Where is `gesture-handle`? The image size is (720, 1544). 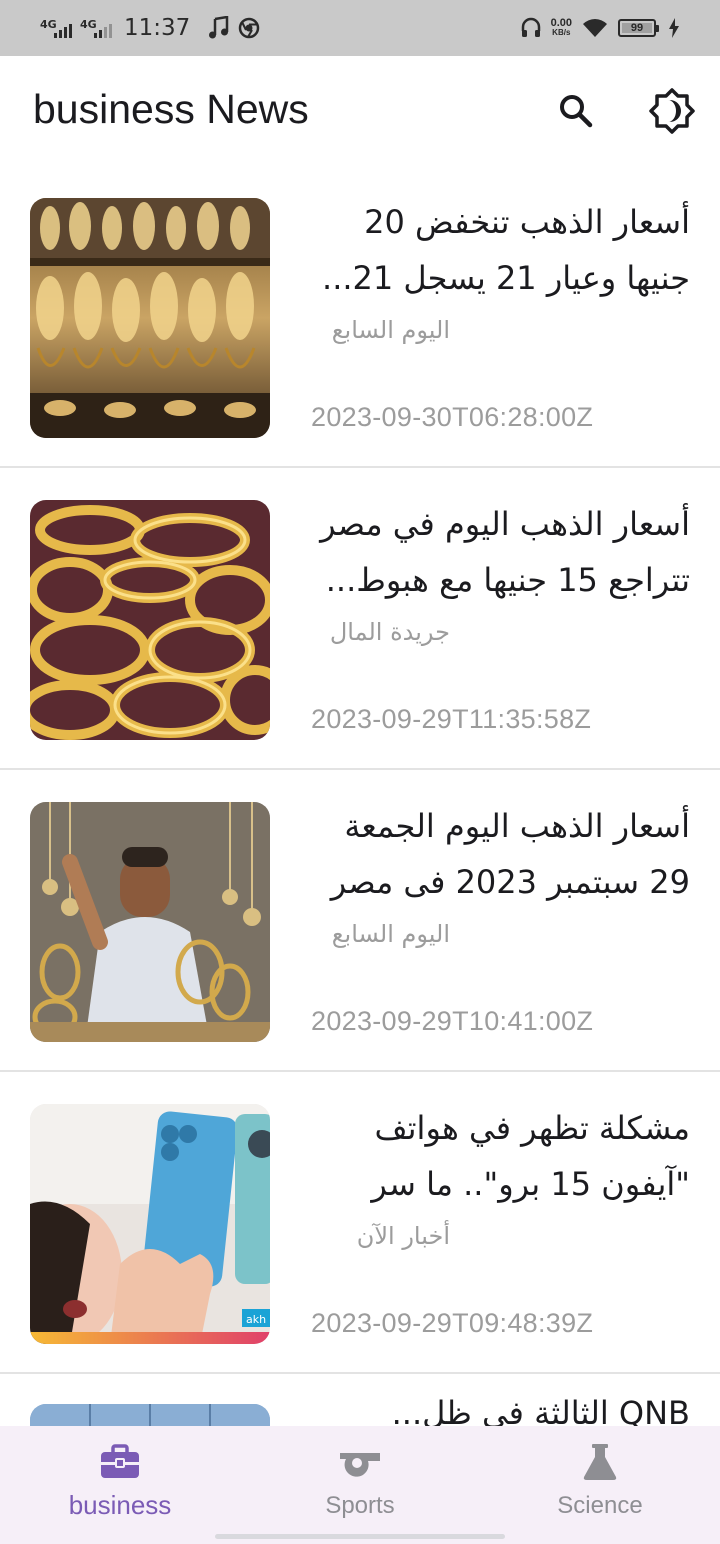
gesture-handle is located at coordinates (360, 1536).